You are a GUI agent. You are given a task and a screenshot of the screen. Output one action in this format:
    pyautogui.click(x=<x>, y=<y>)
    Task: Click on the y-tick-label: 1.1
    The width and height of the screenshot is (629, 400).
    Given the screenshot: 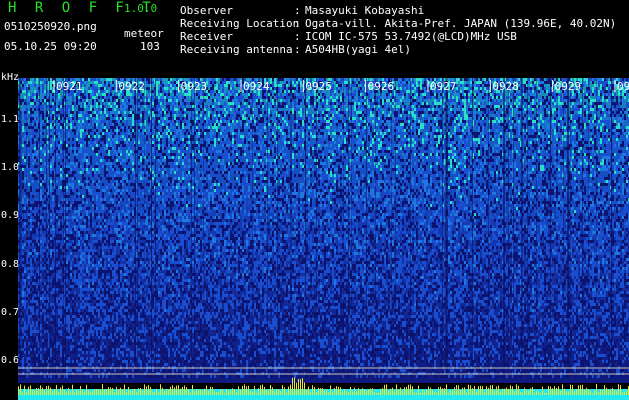 What is the action you would take?
    pyautogui.click(x=10, y=119)
    